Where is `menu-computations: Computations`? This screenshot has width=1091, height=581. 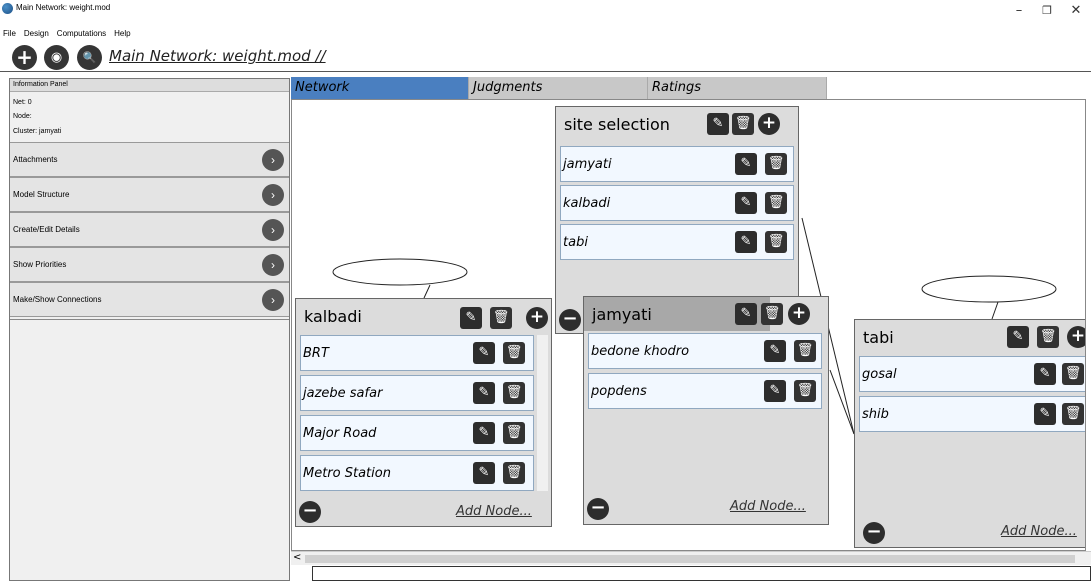 menu-computations: Computations is located at coordinates (81, 35).